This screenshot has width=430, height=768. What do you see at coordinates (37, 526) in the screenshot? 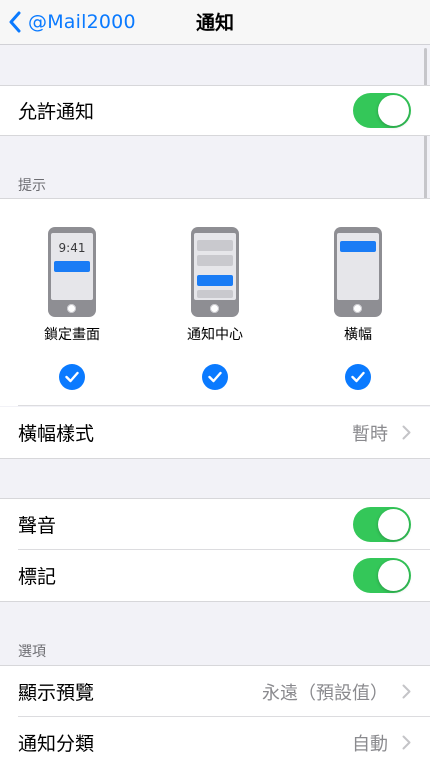
I see `sounds-label: 聲音` at bounding box center [37, 526].